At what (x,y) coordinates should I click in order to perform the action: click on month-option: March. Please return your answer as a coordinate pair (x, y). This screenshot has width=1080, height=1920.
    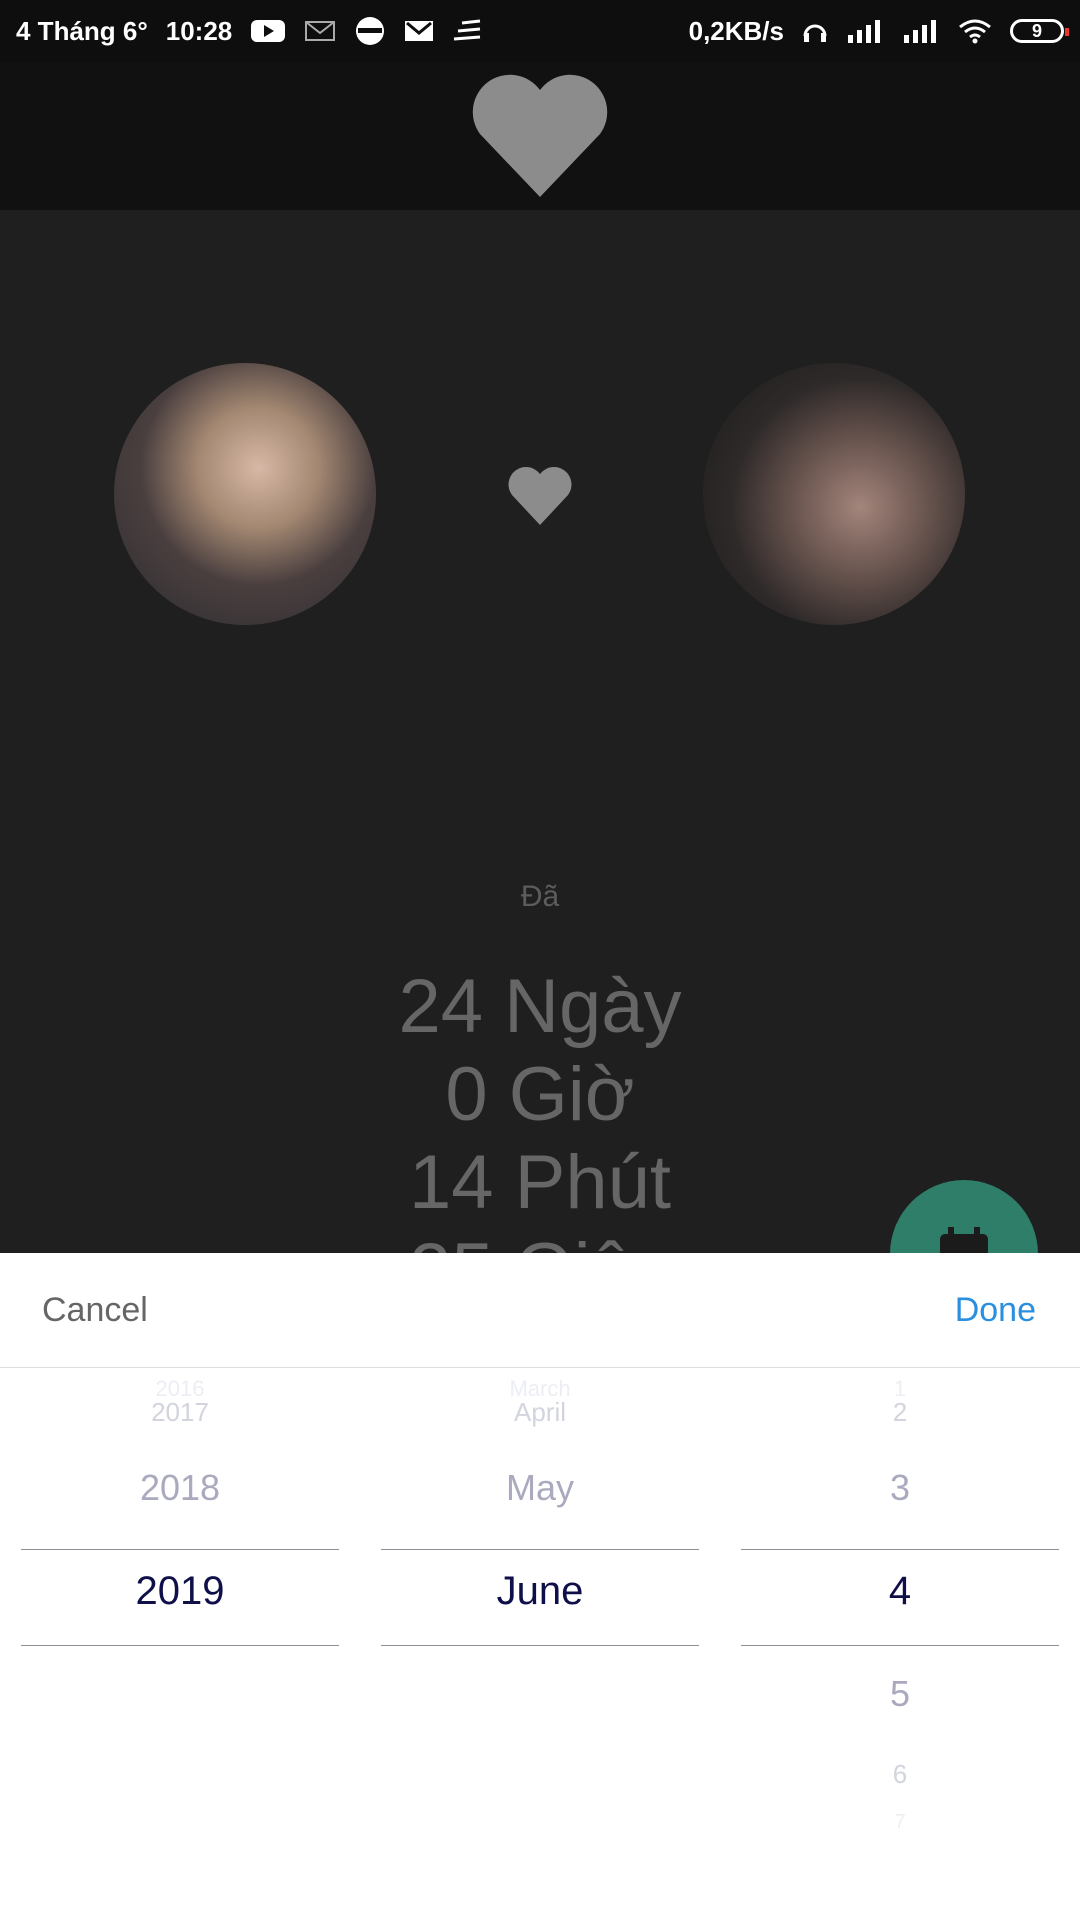
    Looking at the image, I should click on (540, 1383).